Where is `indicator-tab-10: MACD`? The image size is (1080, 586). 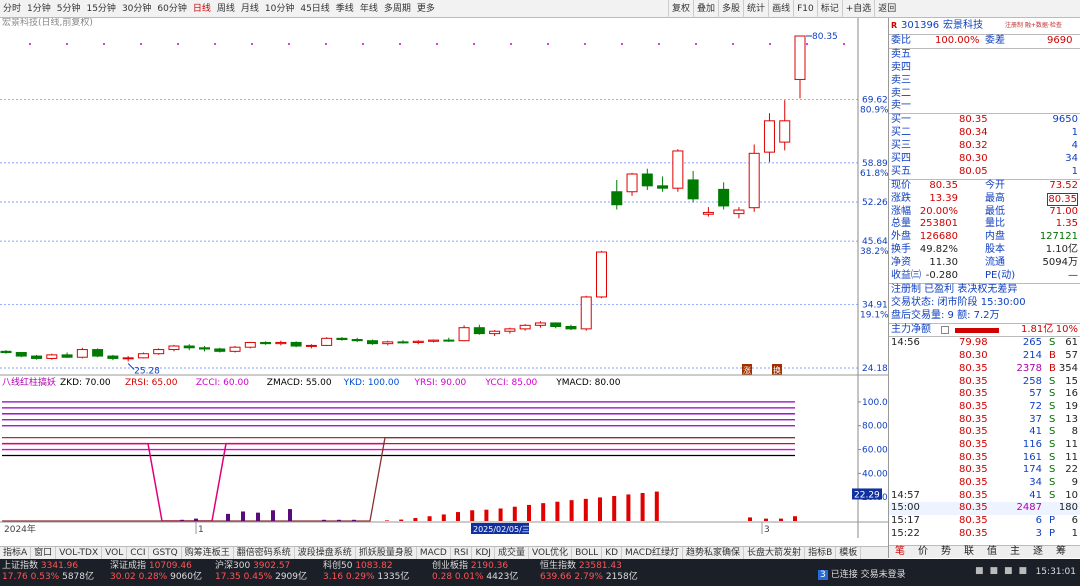 indicator-tab-10: MACD is located at coordinates (434, 553).